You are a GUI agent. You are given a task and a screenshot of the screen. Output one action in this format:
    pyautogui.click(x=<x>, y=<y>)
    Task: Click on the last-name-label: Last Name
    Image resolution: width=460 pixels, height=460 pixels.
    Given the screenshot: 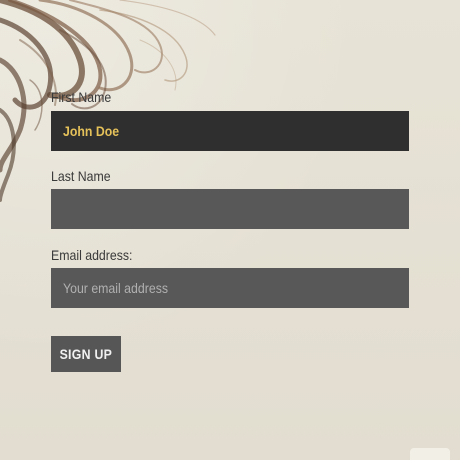 What is the action you would take?
    pyautogui.click(x=81, y=176)
    